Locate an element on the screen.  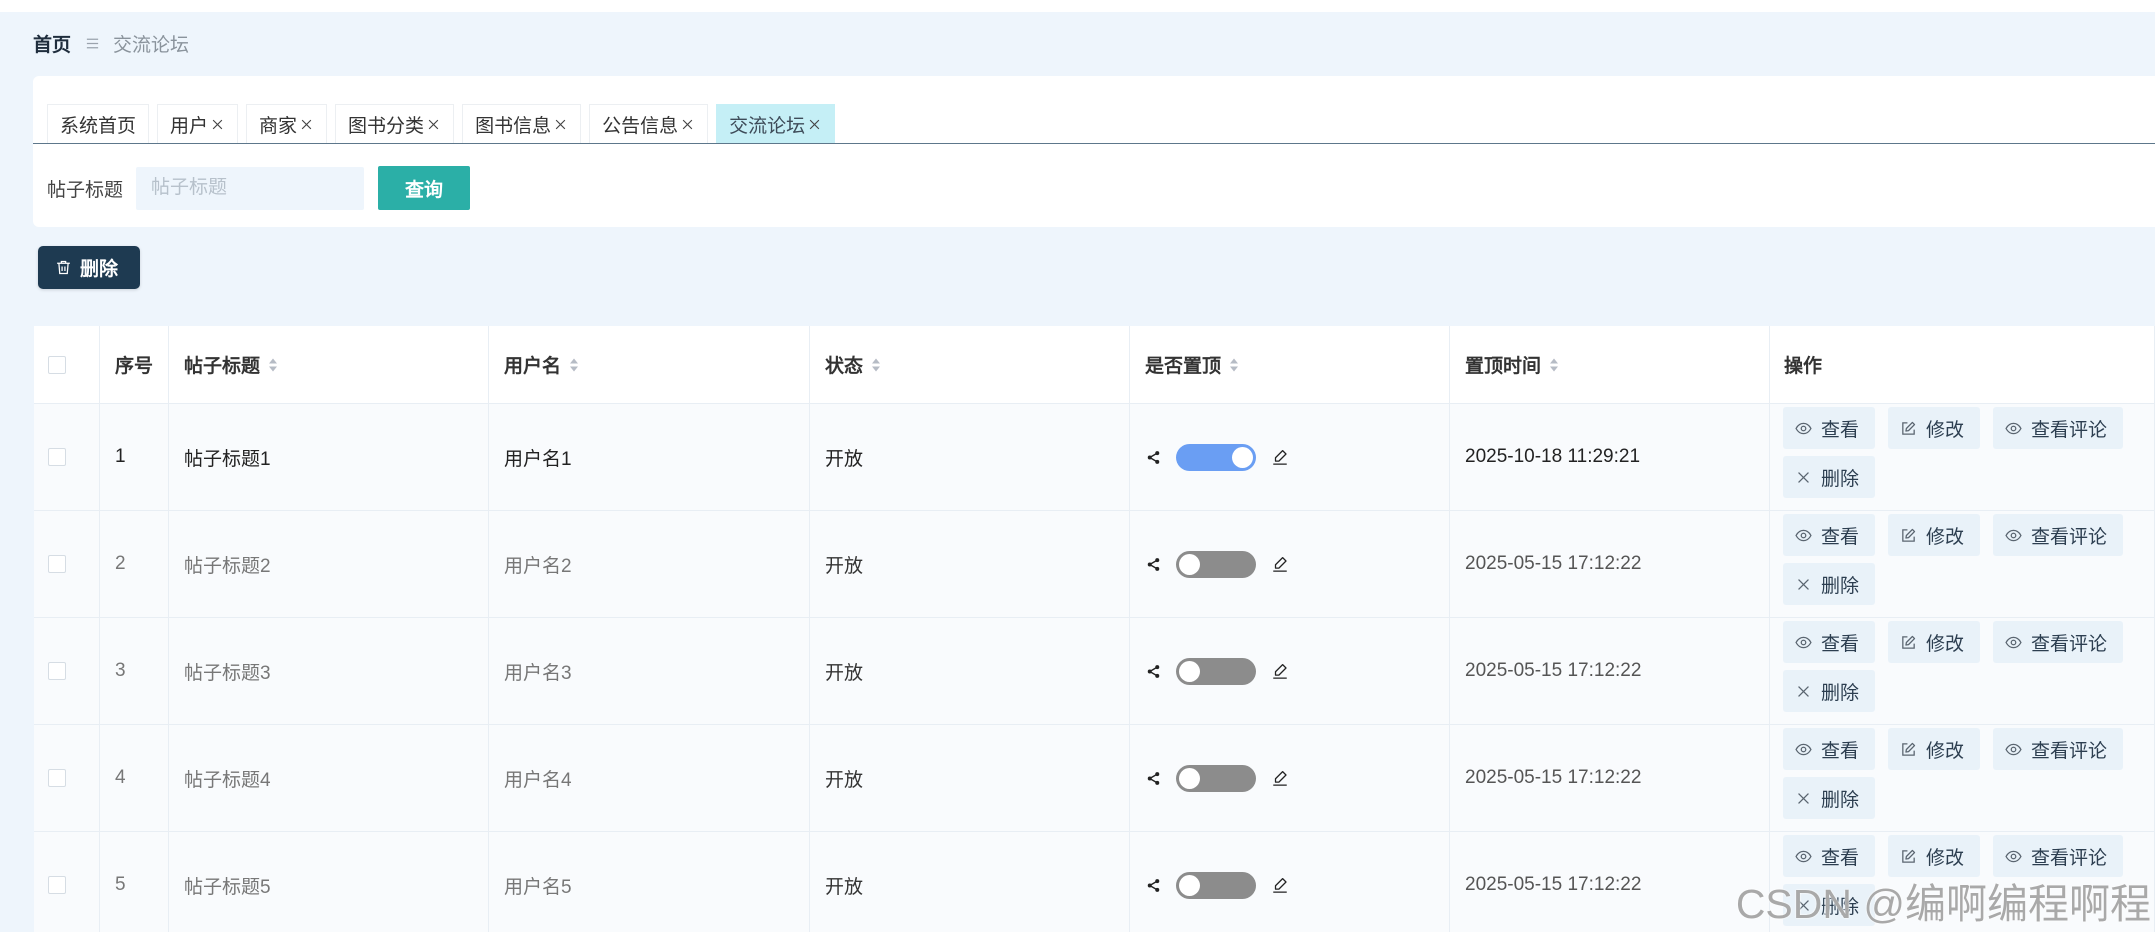
tab-book-info: 图书信息 is located at coordinates (522, 123).